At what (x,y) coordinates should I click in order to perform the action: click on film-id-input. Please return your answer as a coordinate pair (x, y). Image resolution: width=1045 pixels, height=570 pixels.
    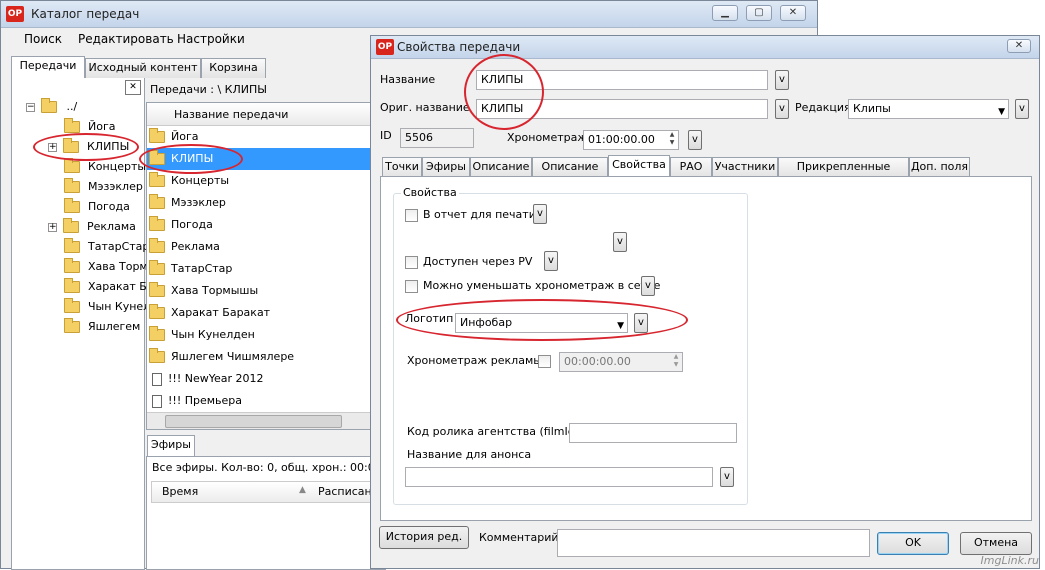
    Looking at the image, I should click on (653, 433).